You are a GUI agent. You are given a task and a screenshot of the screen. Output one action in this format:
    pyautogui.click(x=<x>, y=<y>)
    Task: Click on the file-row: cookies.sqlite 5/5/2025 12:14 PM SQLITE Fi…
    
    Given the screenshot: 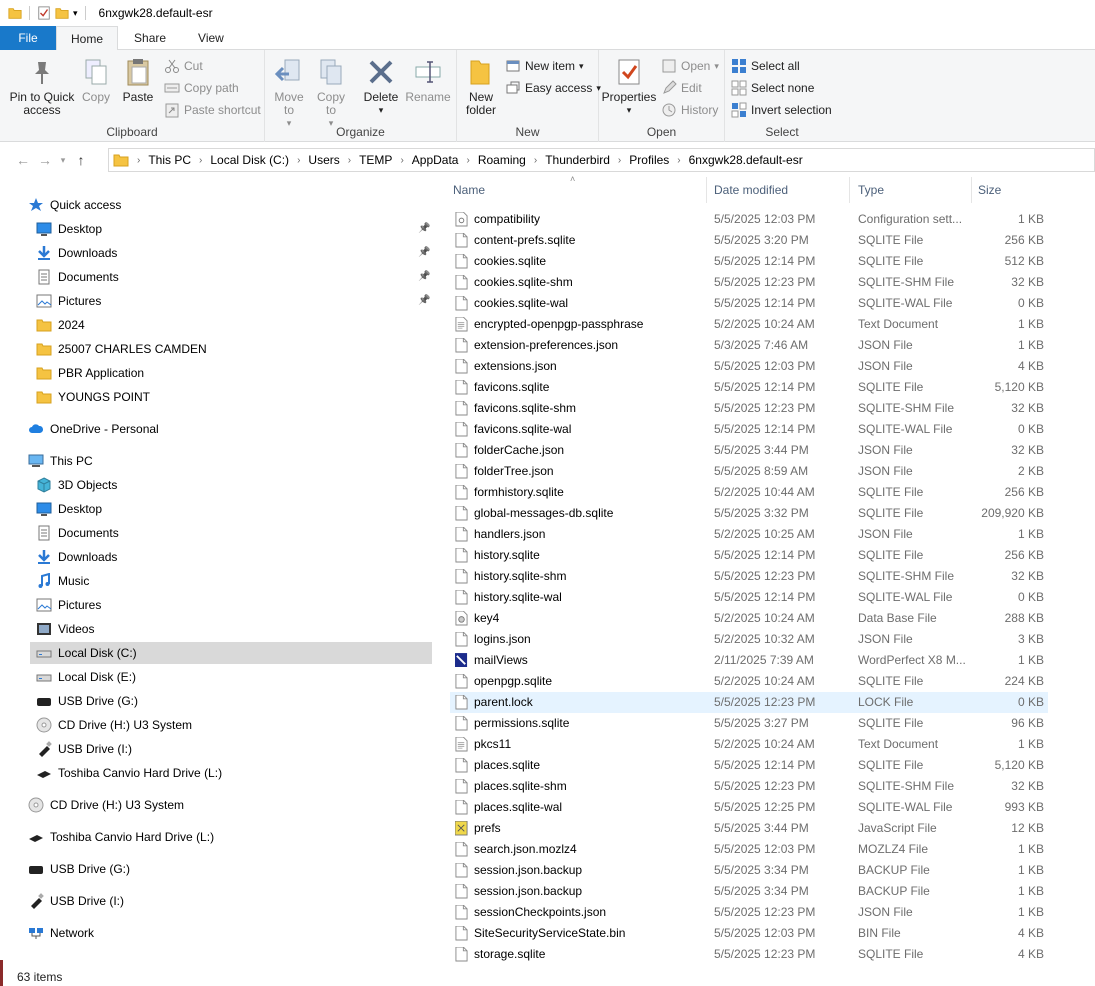 What is the action you would take?
    pyautogui.click(x=749, y=261)
    